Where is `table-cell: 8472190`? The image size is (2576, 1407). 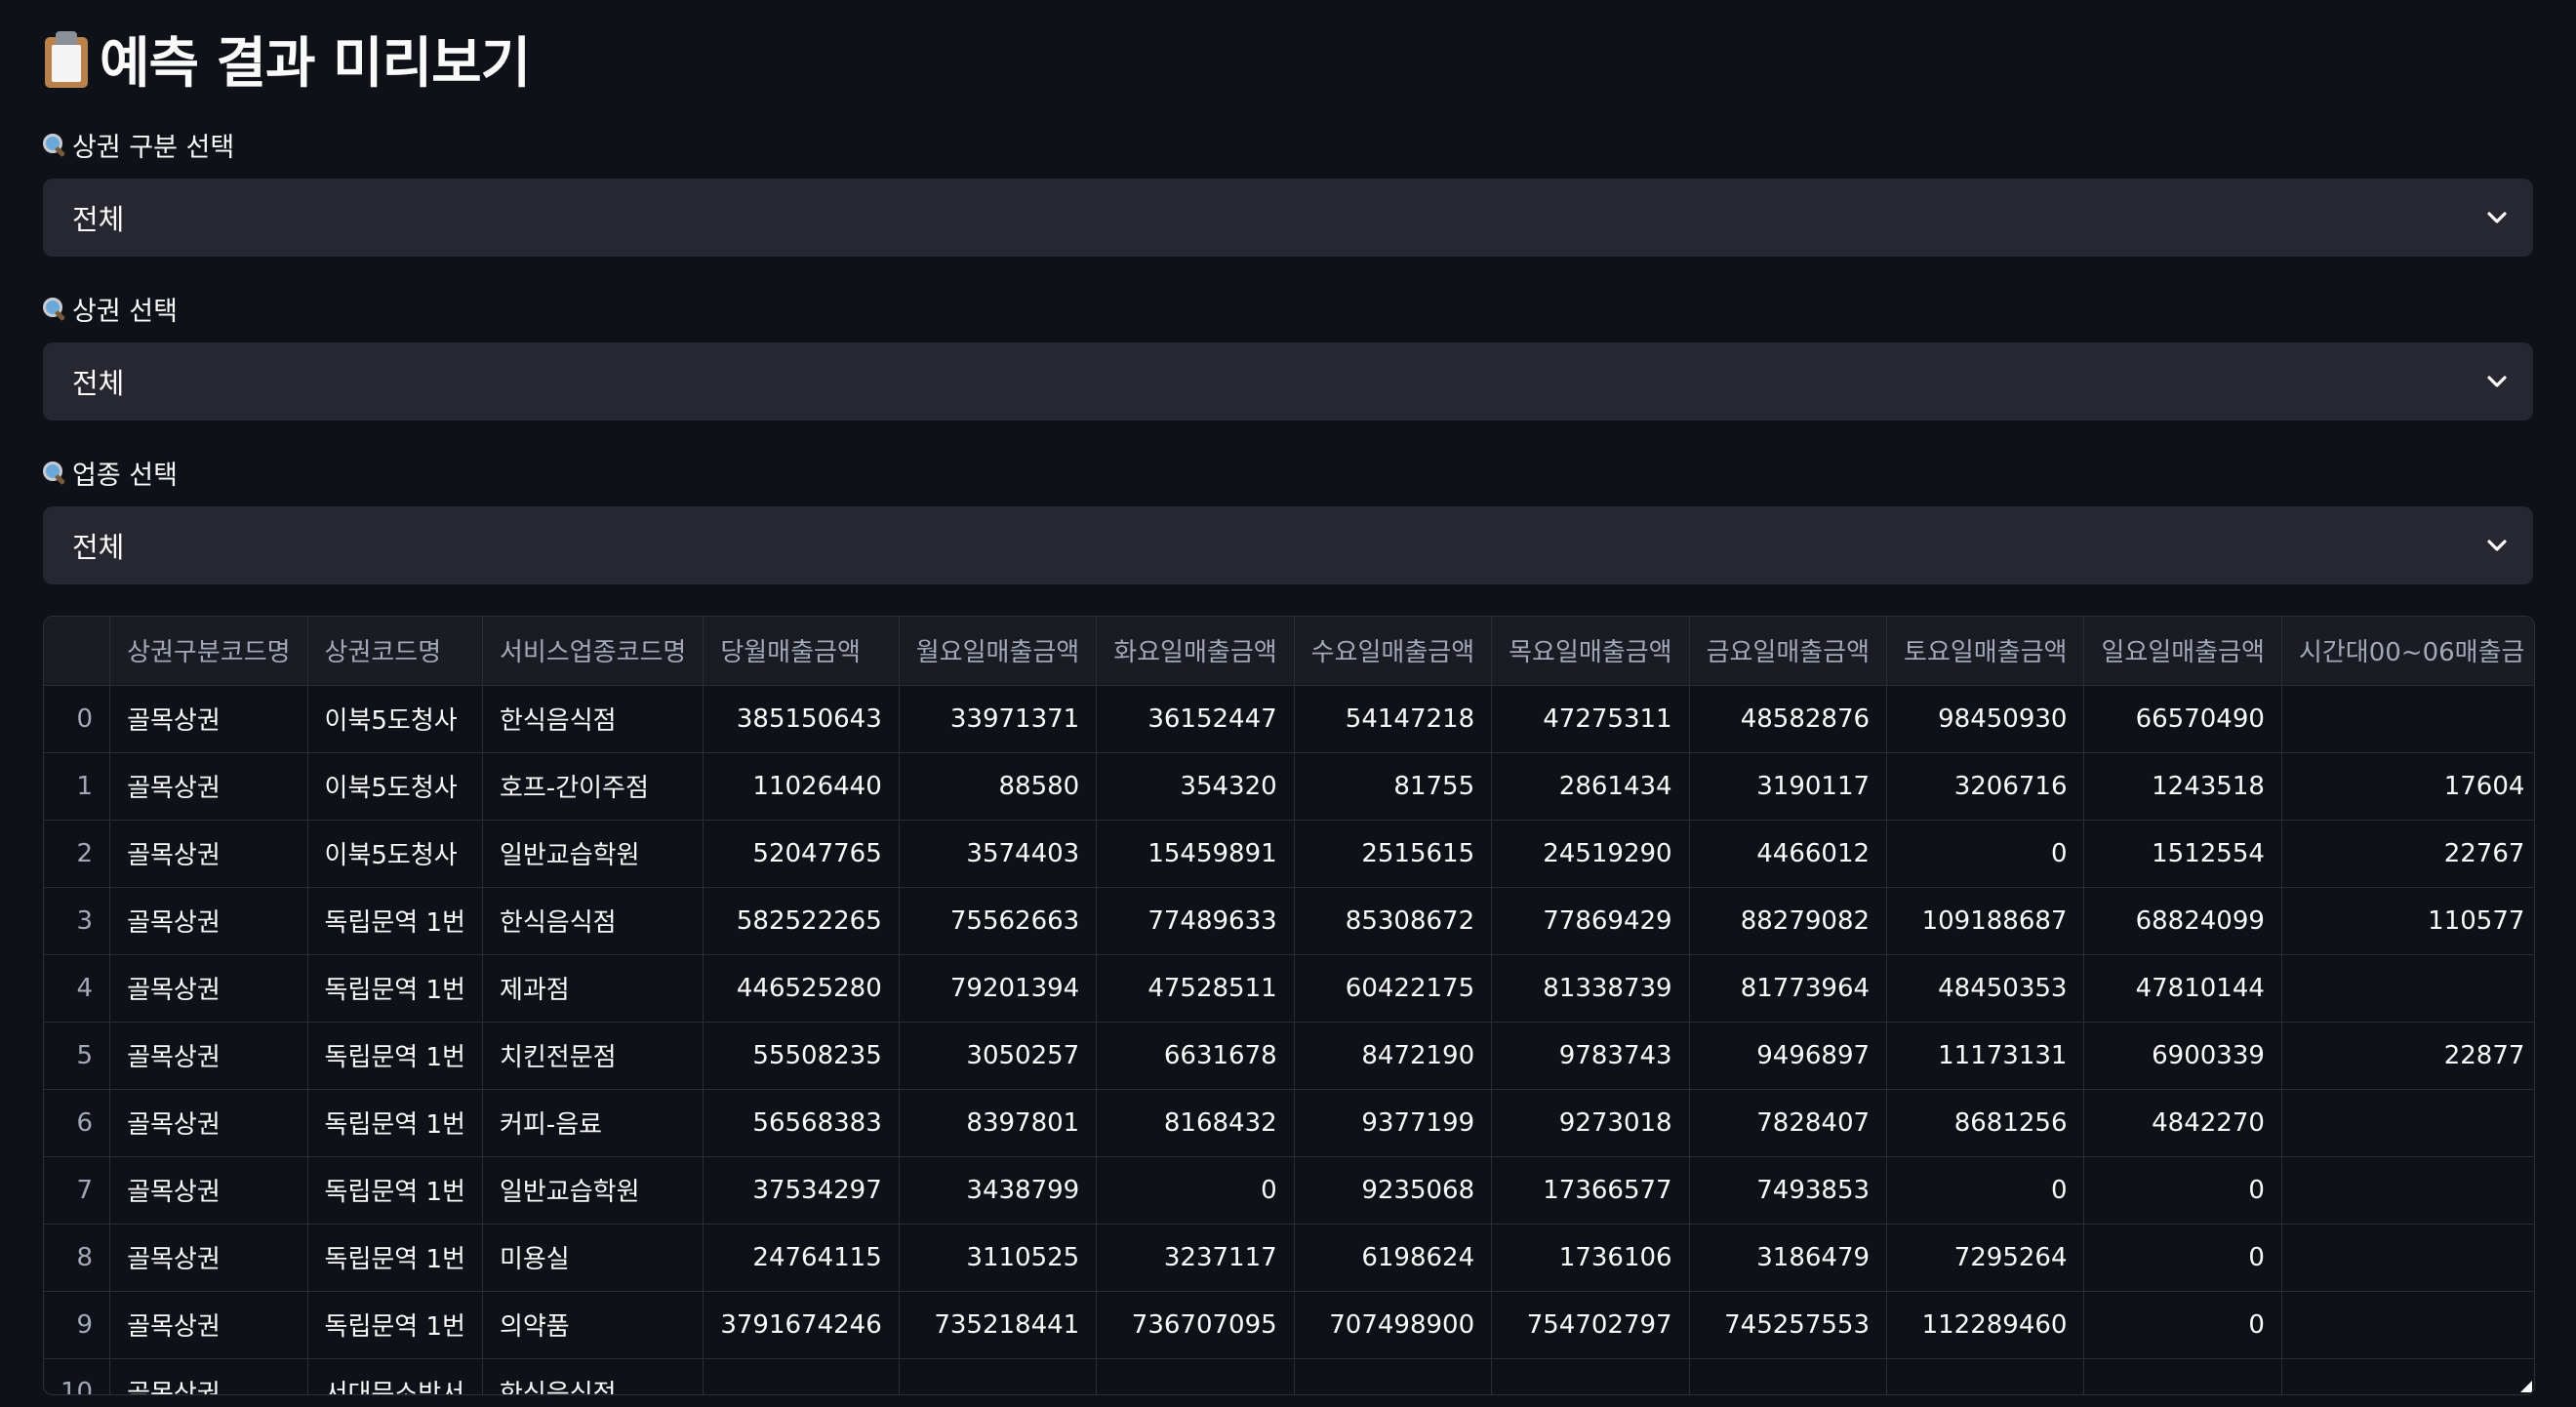
table-cell: 8472190 is located at coordinates (1393, 1056).